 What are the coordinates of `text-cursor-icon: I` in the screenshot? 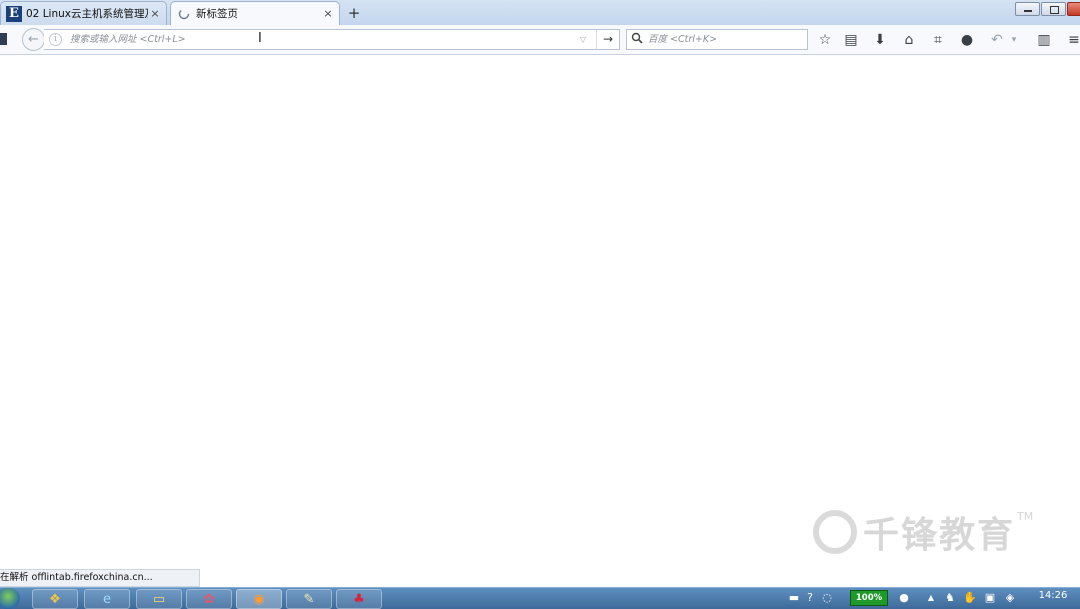 It's located at (260, 38).